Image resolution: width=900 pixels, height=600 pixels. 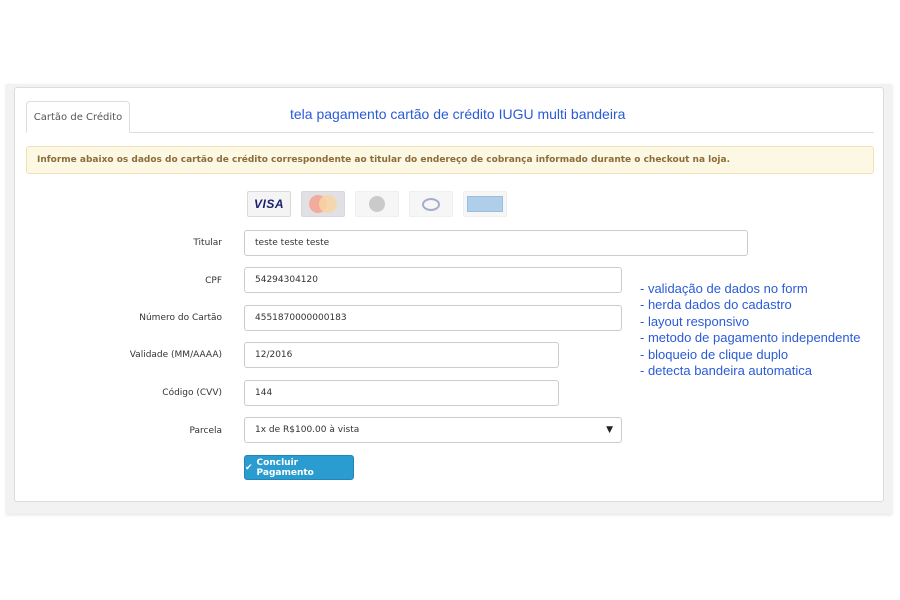 What do you see at coordinates (716, 305) in the screenshot?
I see `feature-note: - herda dados do cadastro` at bounding box center [716, 305].